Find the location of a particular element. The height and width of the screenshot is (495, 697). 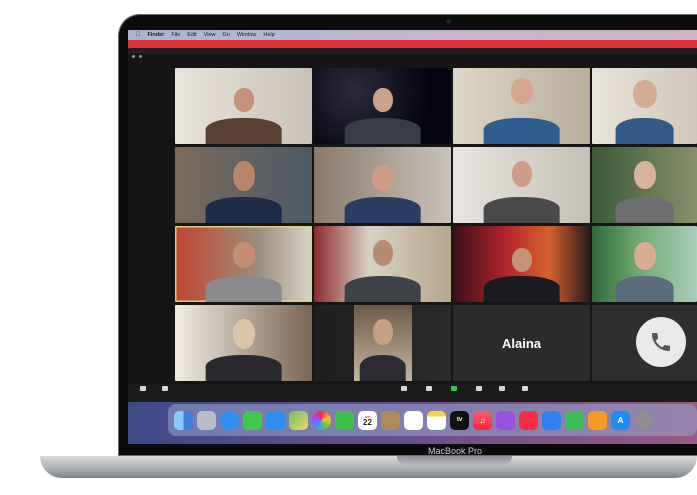

pages-icon is located at coordinates (597, 420).